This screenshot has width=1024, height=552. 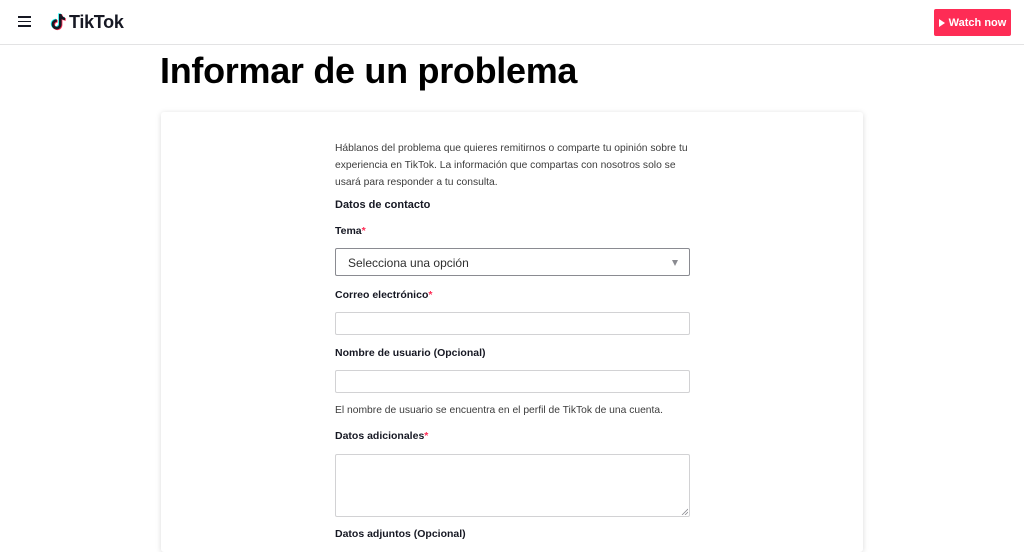 I want to click on additional-info-label: Datos adicionales*, so click(x=381, y=436).